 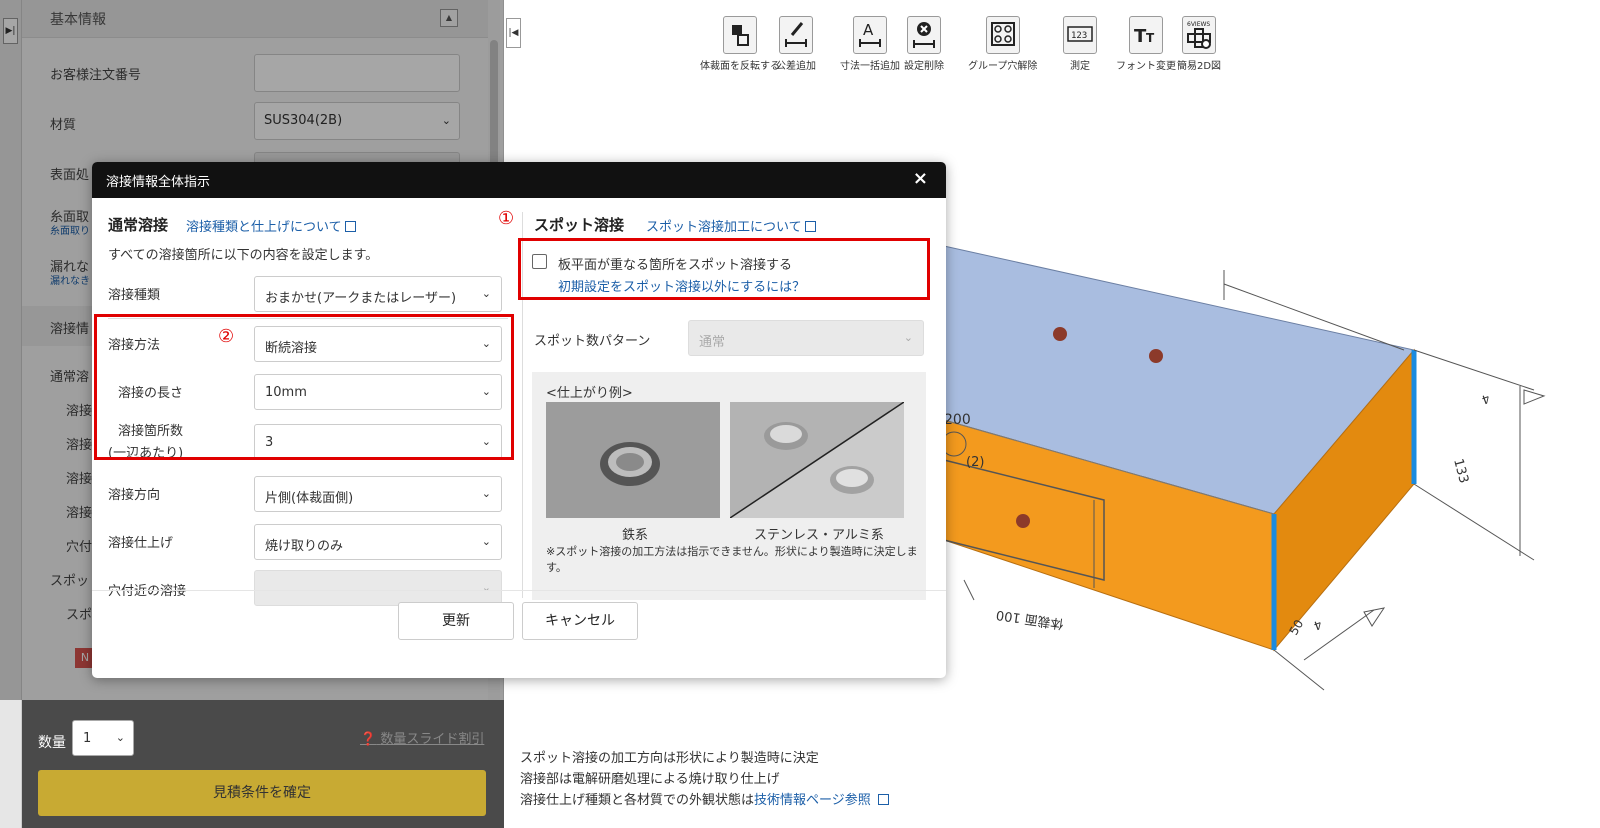 I want to click on tech-info-link: 技術情報ページ参照, so click(x=812, y=800).